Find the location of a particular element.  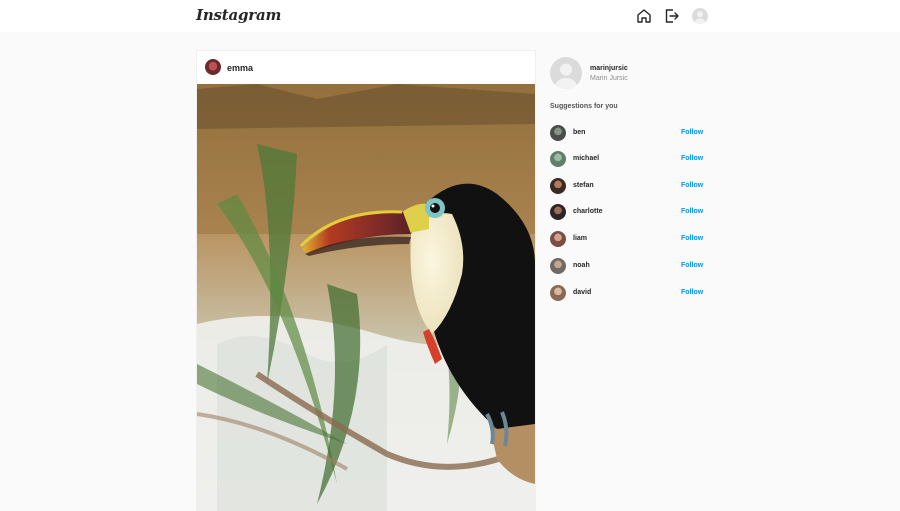

suggestion-item: michael Follow is located at coordinates (626, 159).